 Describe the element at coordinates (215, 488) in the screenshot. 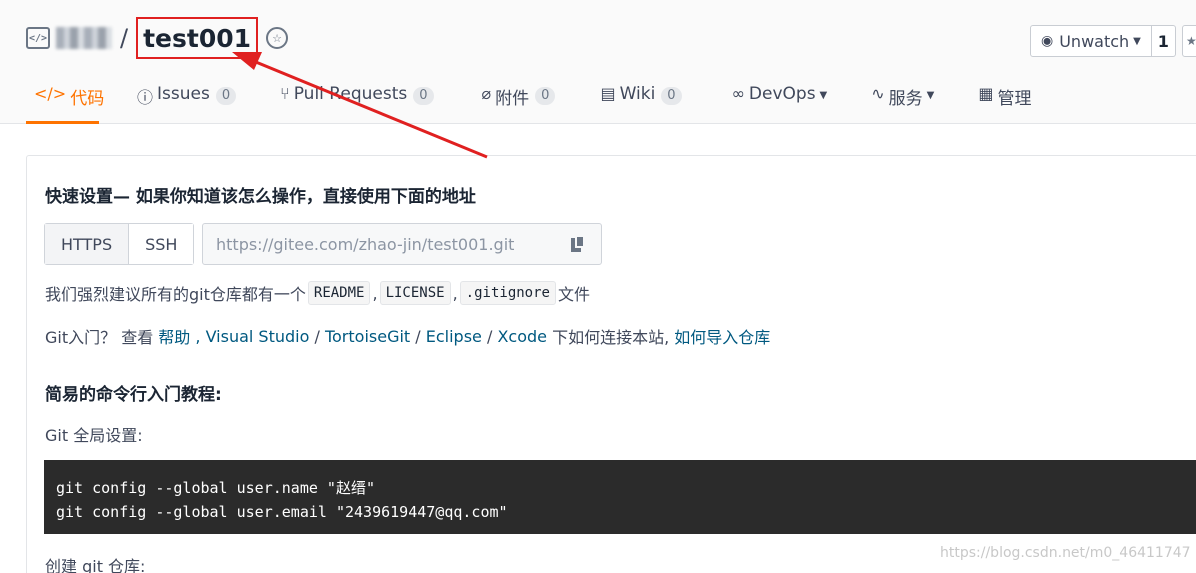

I see `command-line: git config --global user.name "赵缙"` at that location.